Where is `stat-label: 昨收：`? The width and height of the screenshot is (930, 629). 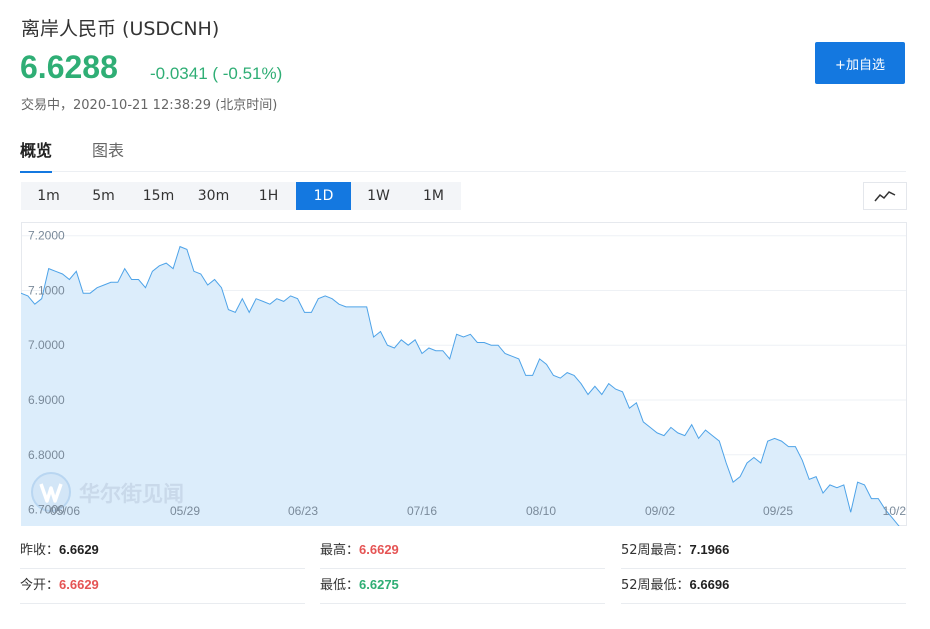 stat-label: 昨收： is located at coordinates (40, 550).